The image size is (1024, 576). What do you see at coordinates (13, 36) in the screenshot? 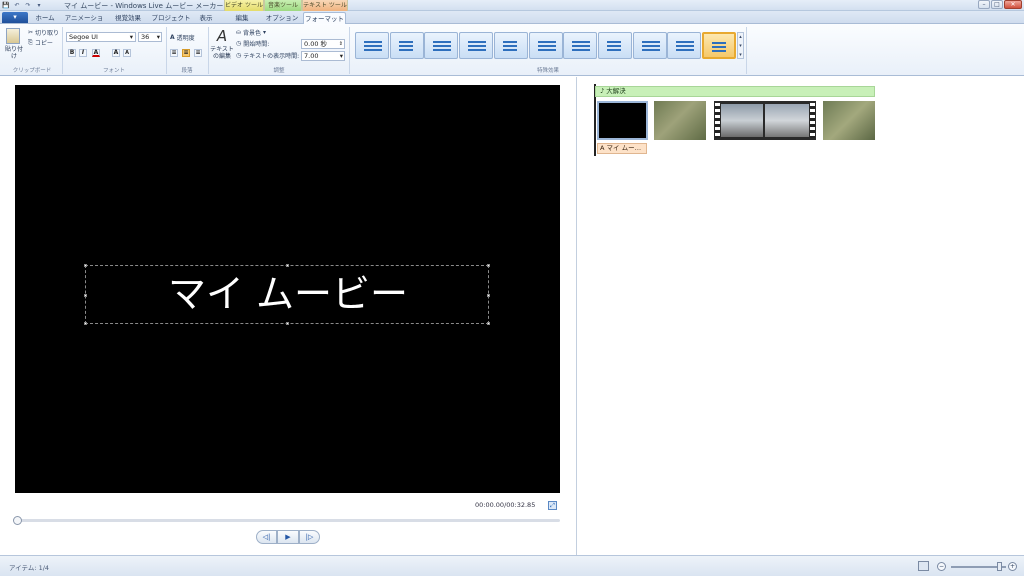
I see `paste-icon` at bounding box center [13, 36].